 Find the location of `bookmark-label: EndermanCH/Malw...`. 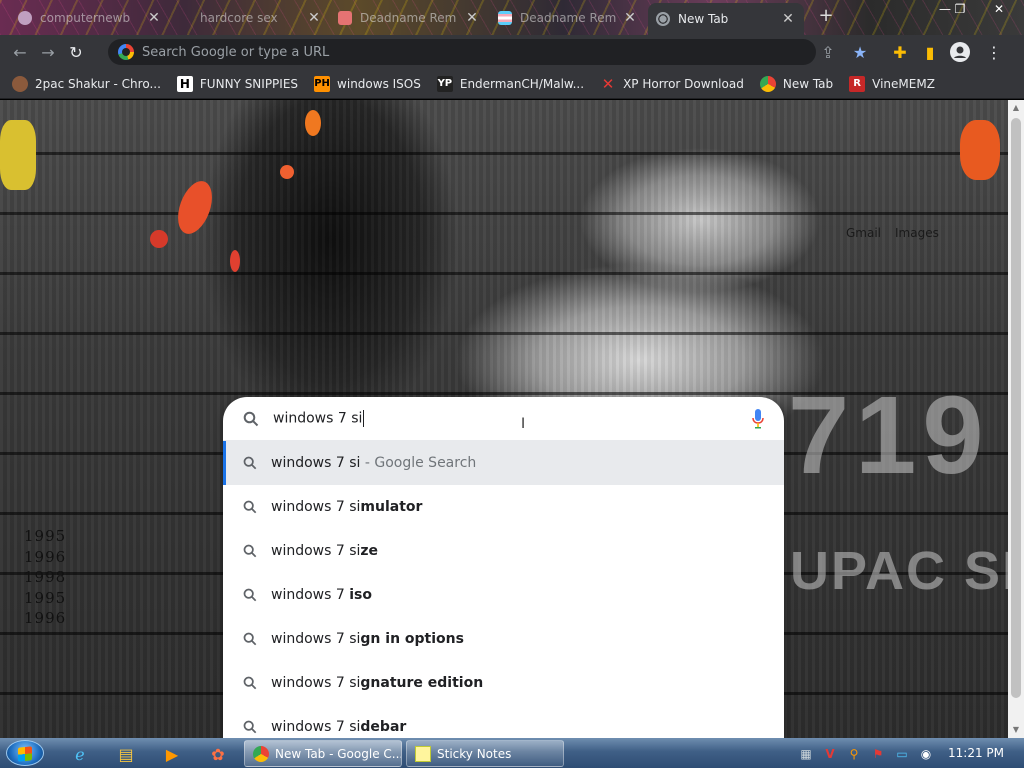

bookmark-label: EndermanCH/Malw... is located at coordinates (522, 83).